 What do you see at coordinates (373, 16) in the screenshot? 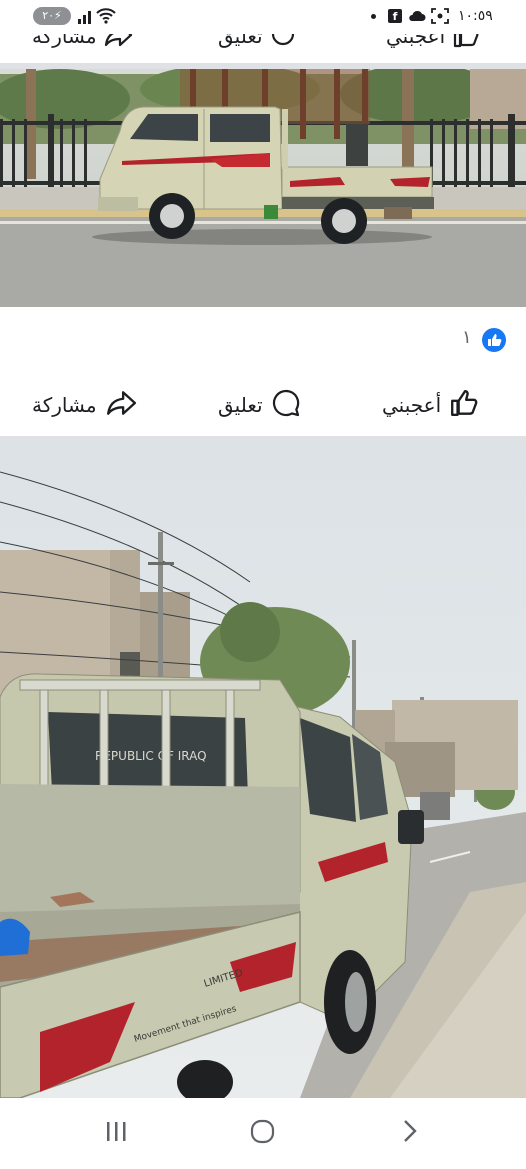
I see `dot-icon` at bounding box center [373, 16].